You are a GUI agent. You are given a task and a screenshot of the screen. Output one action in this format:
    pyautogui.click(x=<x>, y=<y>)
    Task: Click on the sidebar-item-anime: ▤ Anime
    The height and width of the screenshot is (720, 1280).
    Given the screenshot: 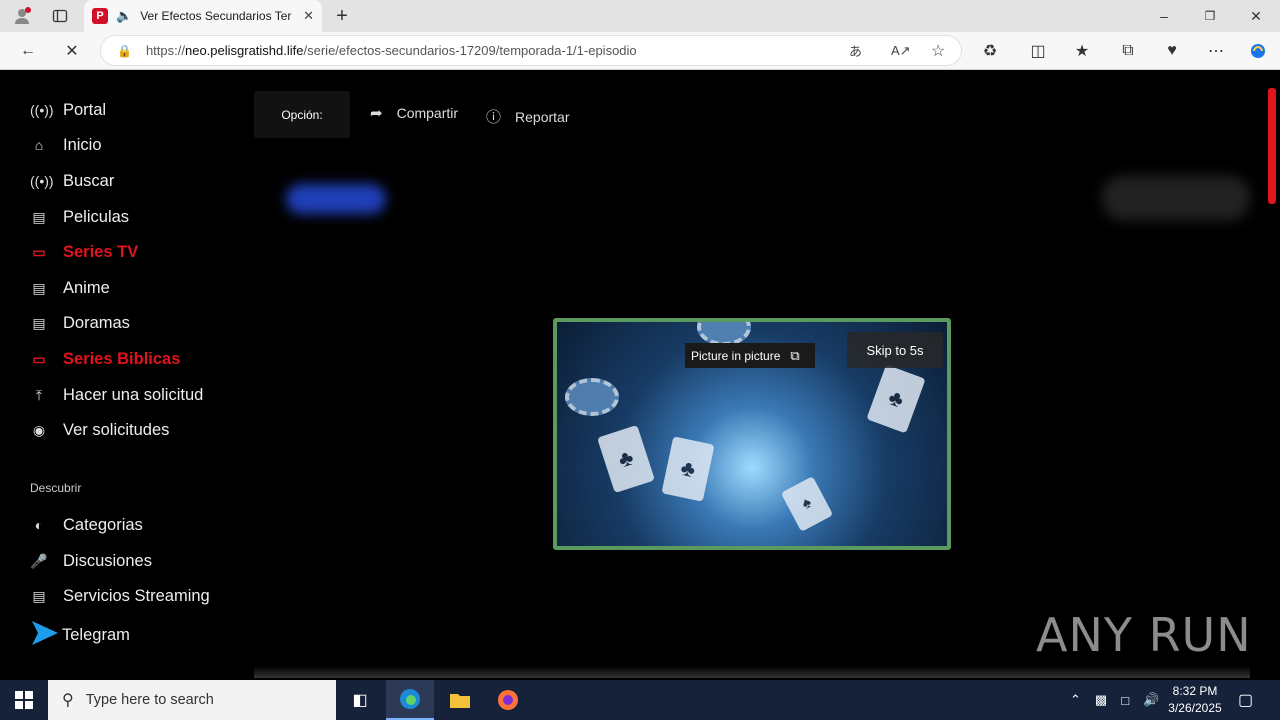 What is the action you would take?
    pyautogui.click(x=69, y=288)
    